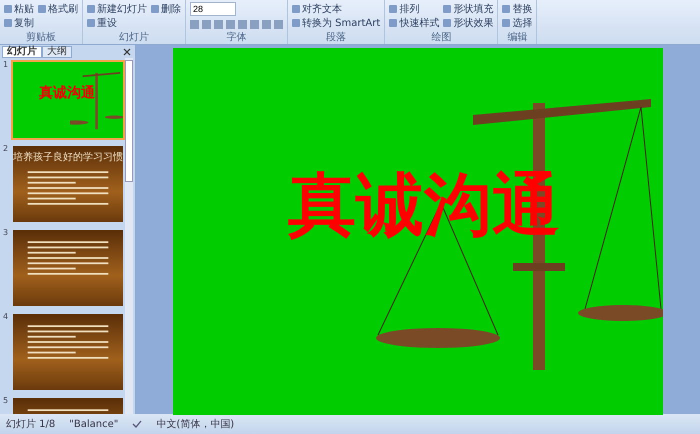 The width and height of the screenshot is (700, 434). What do you see at coordinates (6, 401) in the screenshot?
I see `slide-number: 5` at bounding box center [6, 401].